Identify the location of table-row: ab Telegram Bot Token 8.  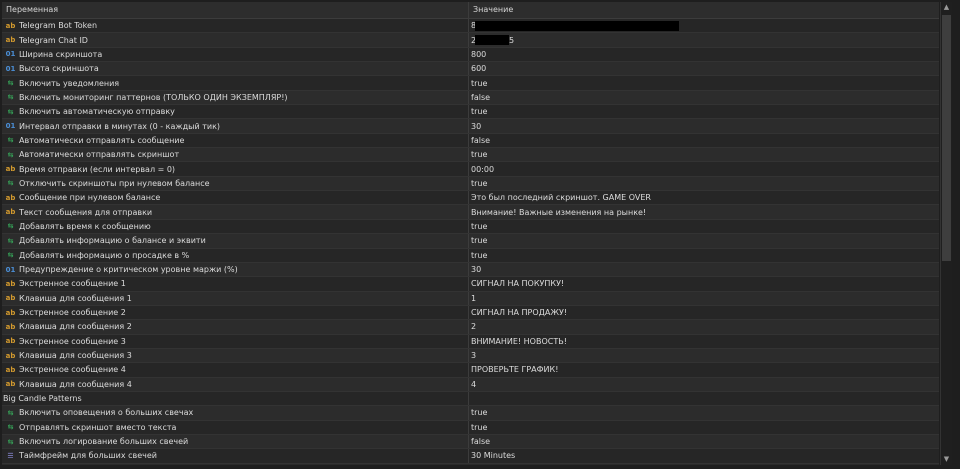
(470, 26).